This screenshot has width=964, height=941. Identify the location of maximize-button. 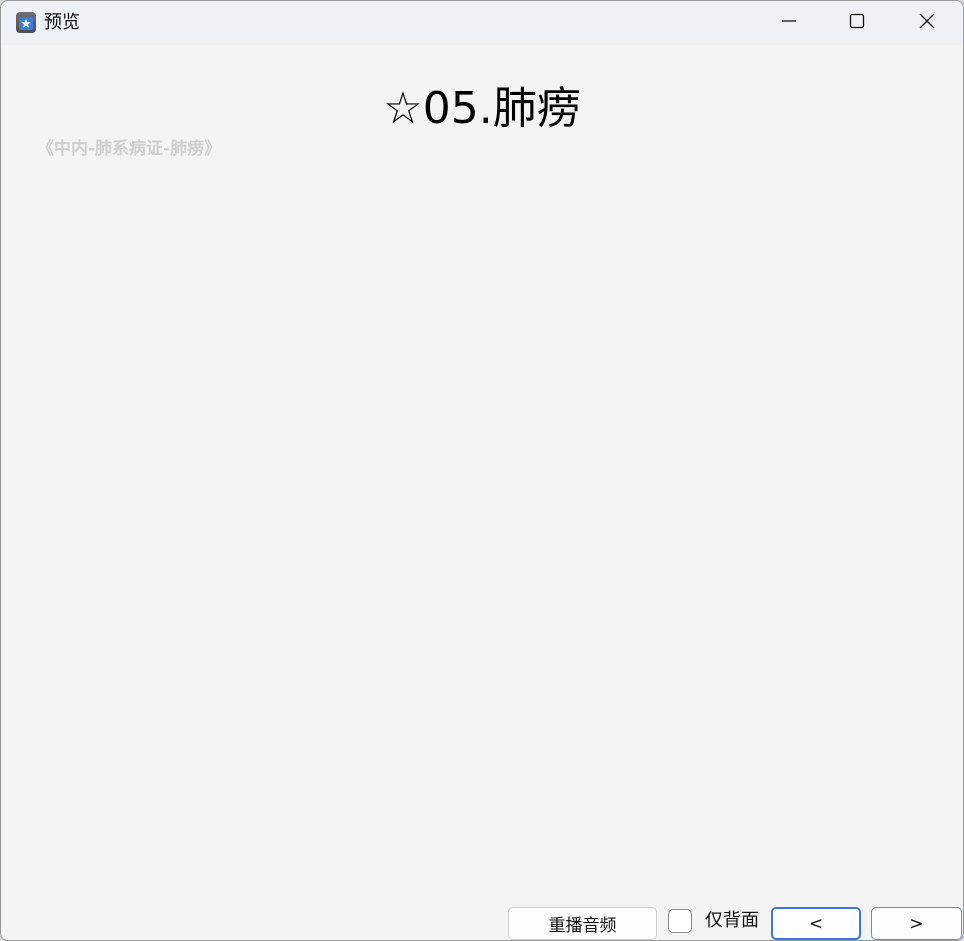
(857, 23).